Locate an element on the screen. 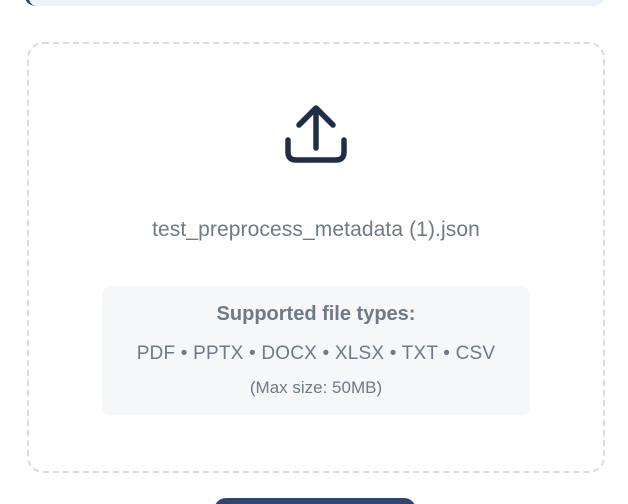  selected-file-name: test_preprocess_metadata (1).json is located at coordinates (316, 229).